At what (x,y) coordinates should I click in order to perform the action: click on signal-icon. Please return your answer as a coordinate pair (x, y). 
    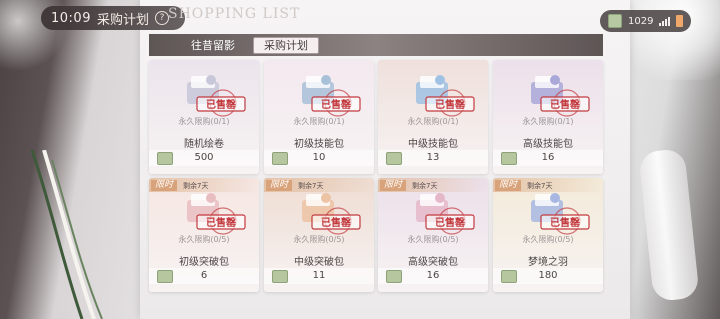
    Looking at the image, I should click on (665, 21).